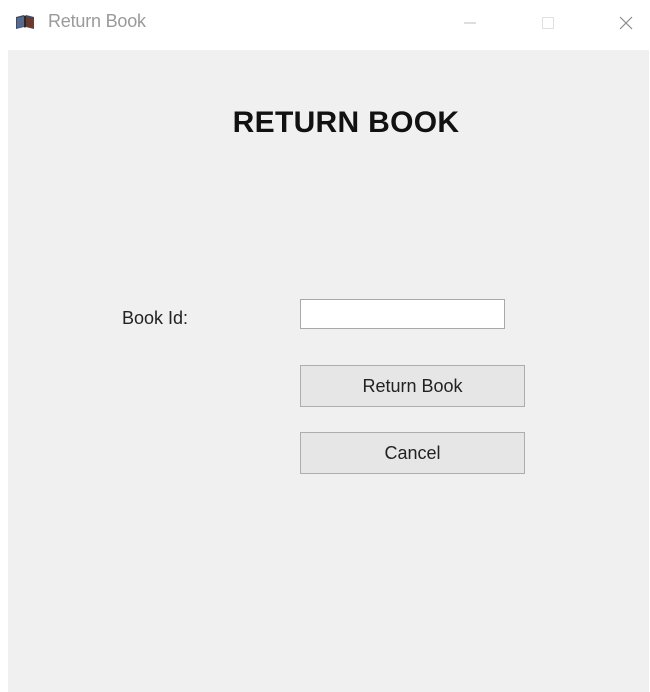 Image resolution: width=650 pixels, height=692 pixels. What do you see at coordinates (155, 318) in the screenshot?
I see `book-id-label: Book Id:` at bounding box center [155, 318].